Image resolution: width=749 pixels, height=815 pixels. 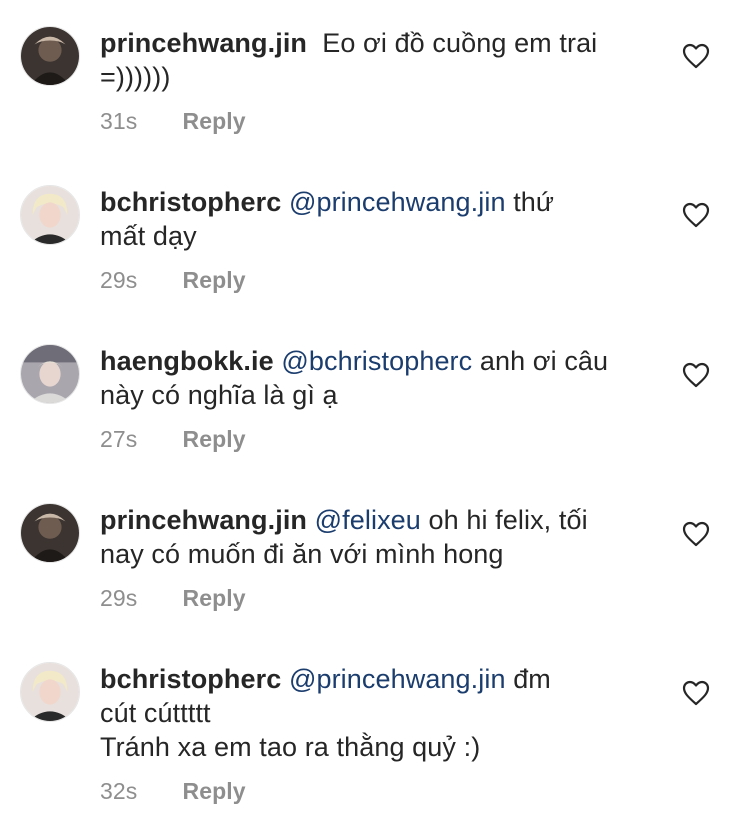 I want to click on comment-text: Tránh xa em tao ra thằng quỷ :), so click(x=290, y=747).